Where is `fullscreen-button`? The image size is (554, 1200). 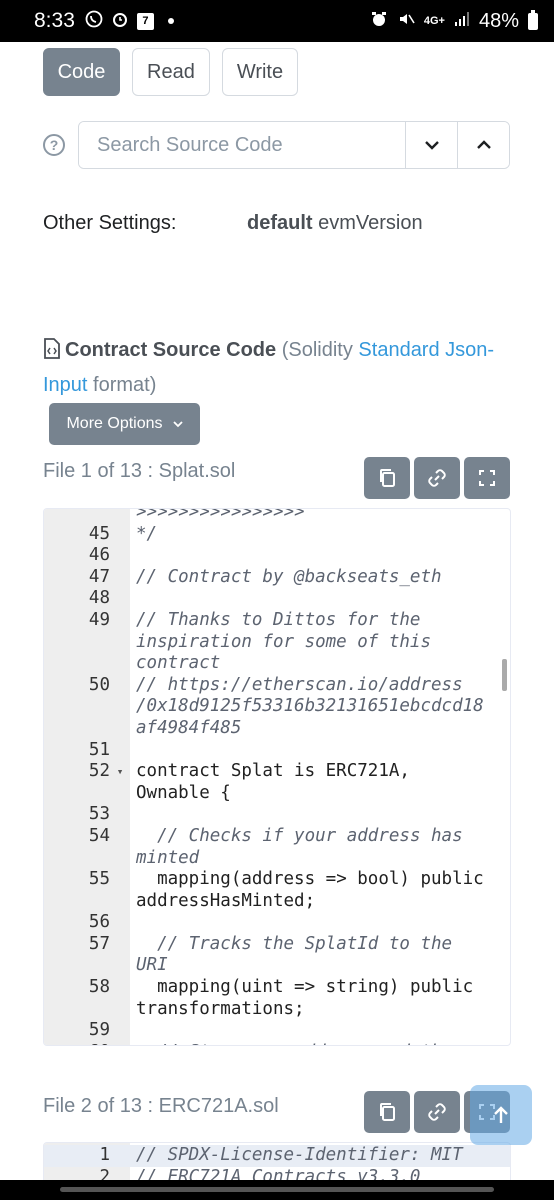
fullscreen-button is located at coordinates (487, 478).